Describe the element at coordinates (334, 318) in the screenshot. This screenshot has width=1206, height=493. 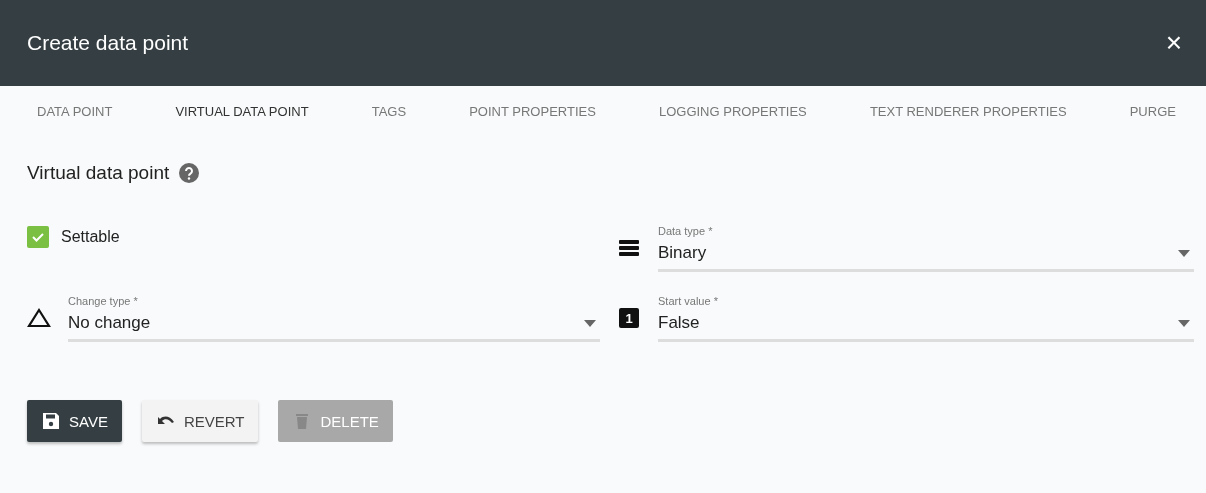
I see `select-field: Change type * No change` at that location.